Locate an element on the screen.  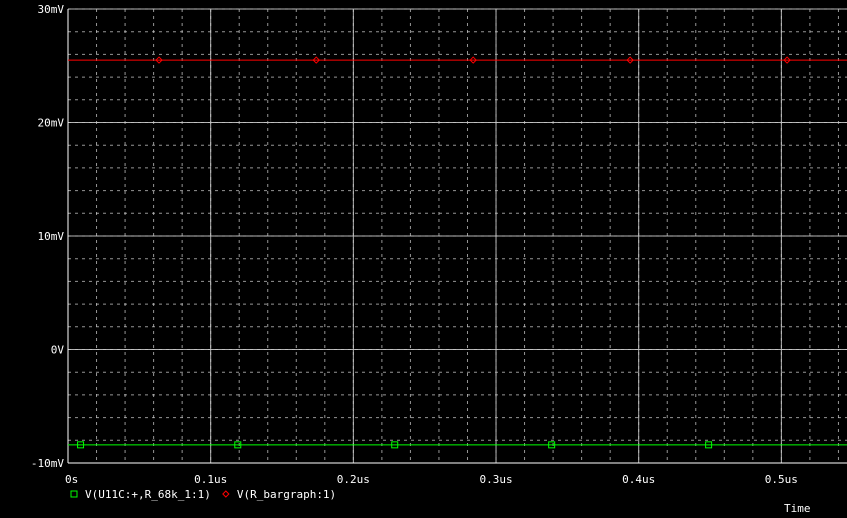
x-tick-label: 0.5us is located at coordinates (781, 479).